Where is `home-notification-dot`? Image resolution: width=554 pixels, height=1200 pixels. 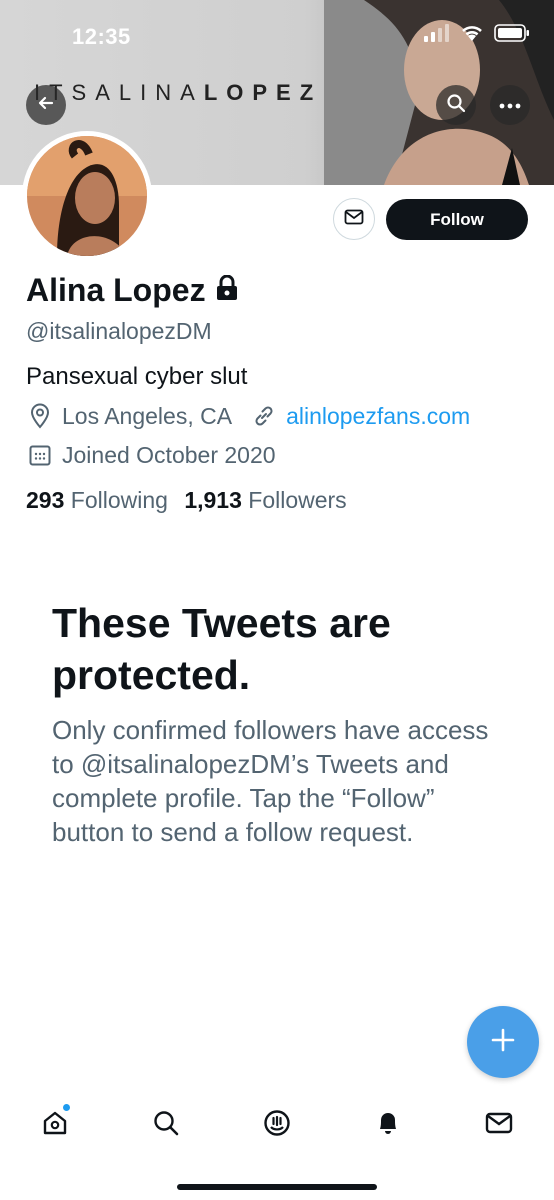
home-notification-dot is located at coordinates (66, 1107).